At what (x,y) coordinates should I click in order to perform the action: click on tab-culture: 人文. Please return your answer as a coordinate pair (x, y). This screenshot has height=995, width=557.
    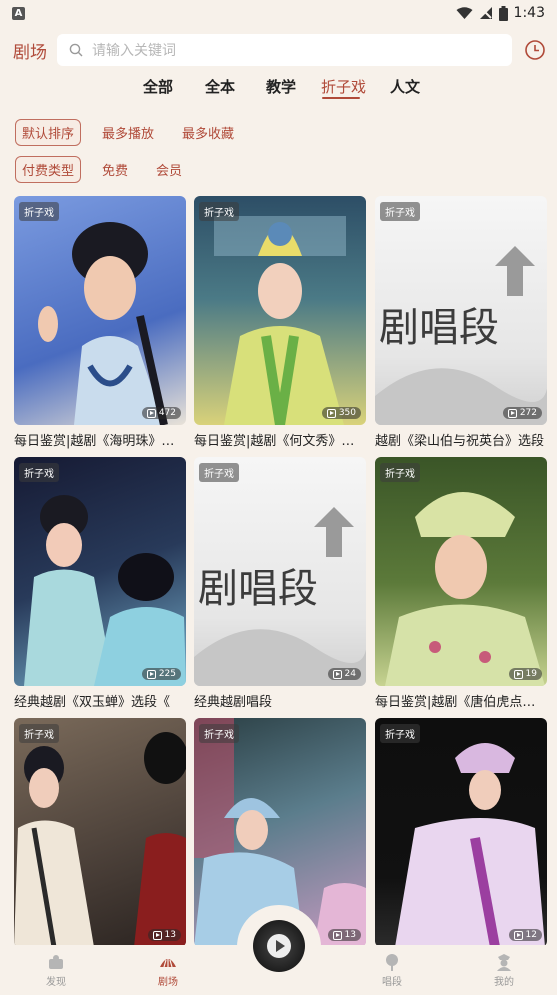
    Looking at the image, I should click on (405, 86).